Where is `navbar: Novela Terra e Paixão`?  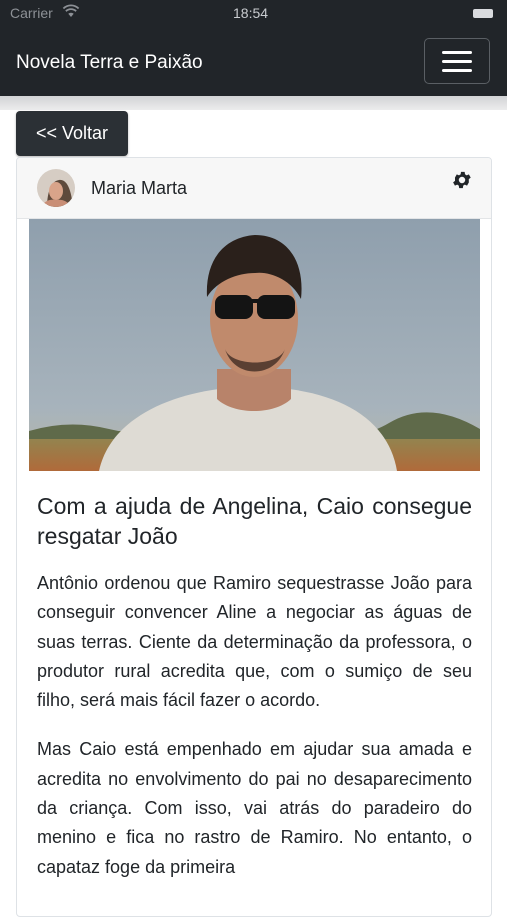
navbar: Novela Terra e Paixão is located at coordinates (253, 62).